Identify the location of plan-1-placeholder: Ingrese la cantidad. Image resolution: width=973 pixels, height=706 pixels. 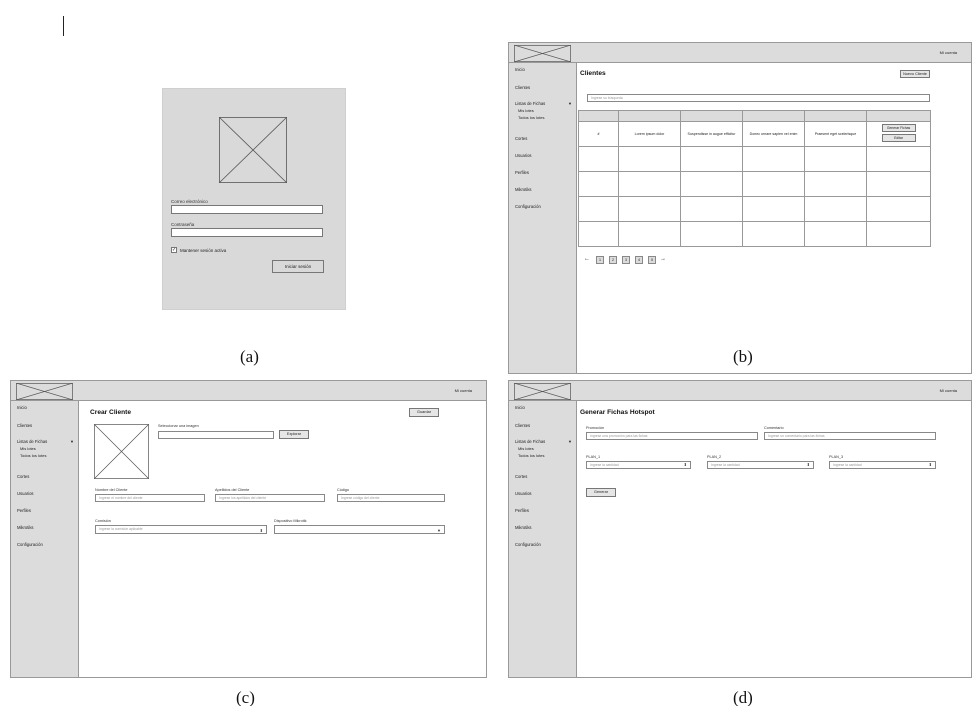
(604, 465).